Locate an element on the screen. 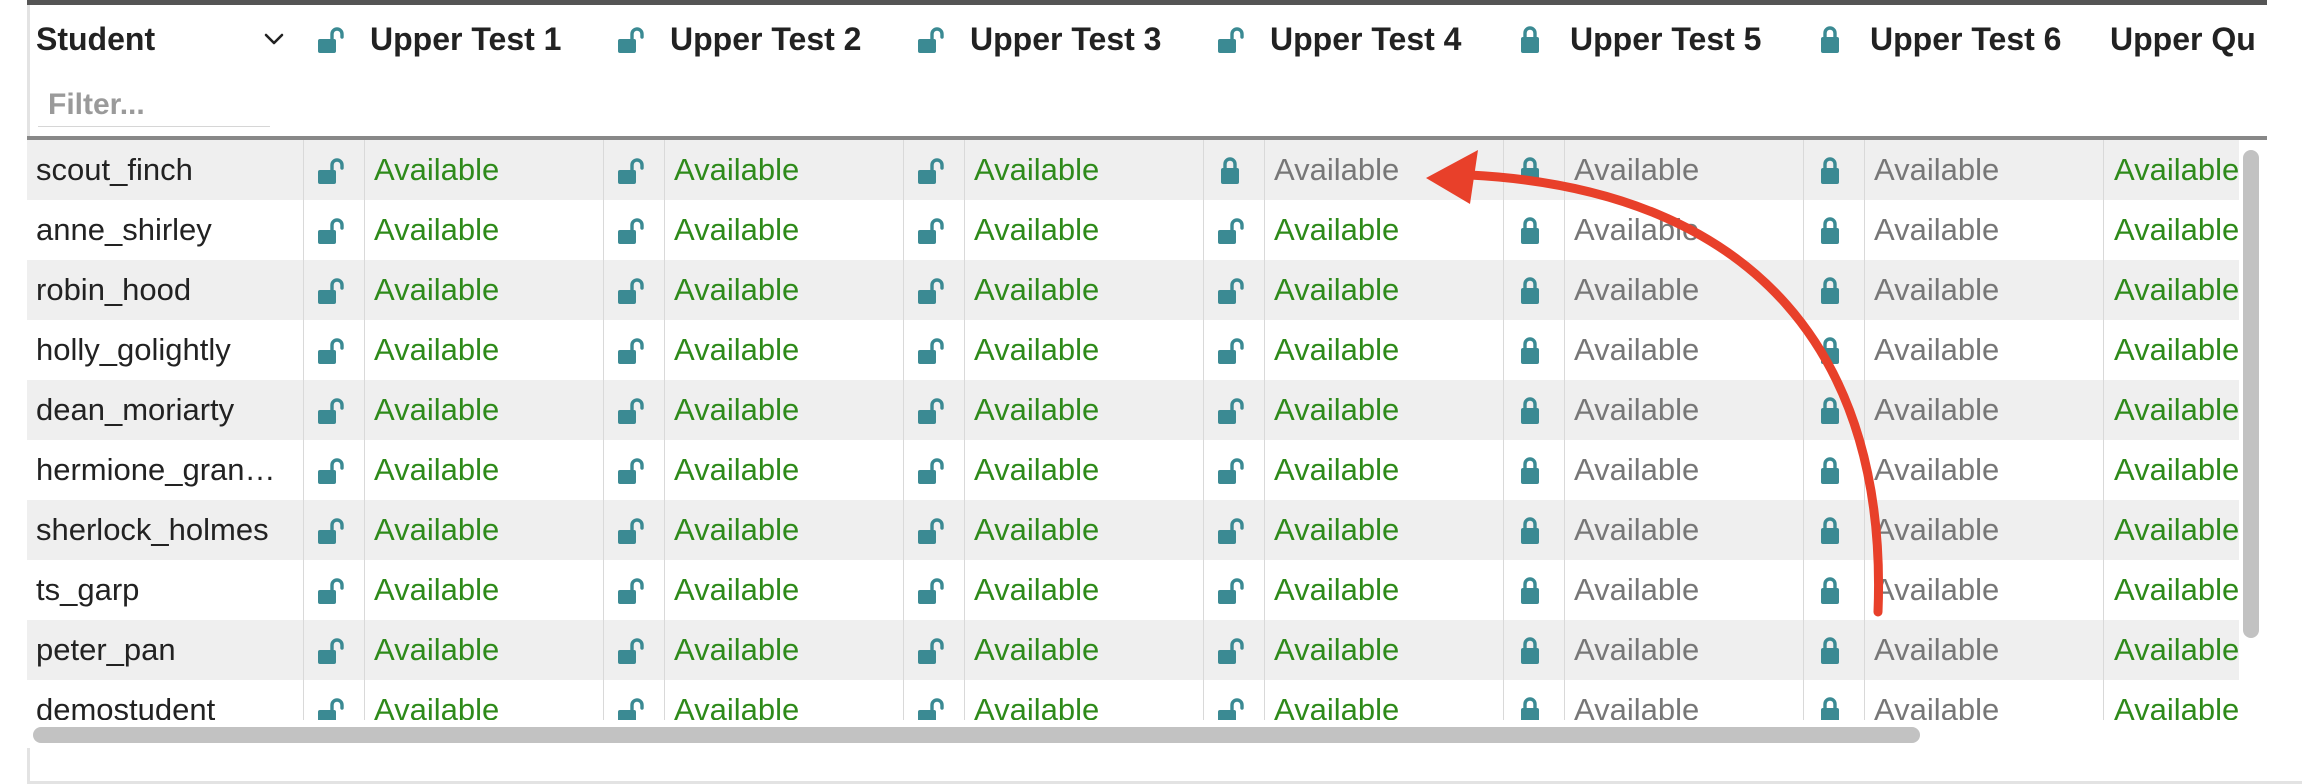 The image size is (2302, 784). student-name-cell: peter_pan is located at coordinates (165, 650).